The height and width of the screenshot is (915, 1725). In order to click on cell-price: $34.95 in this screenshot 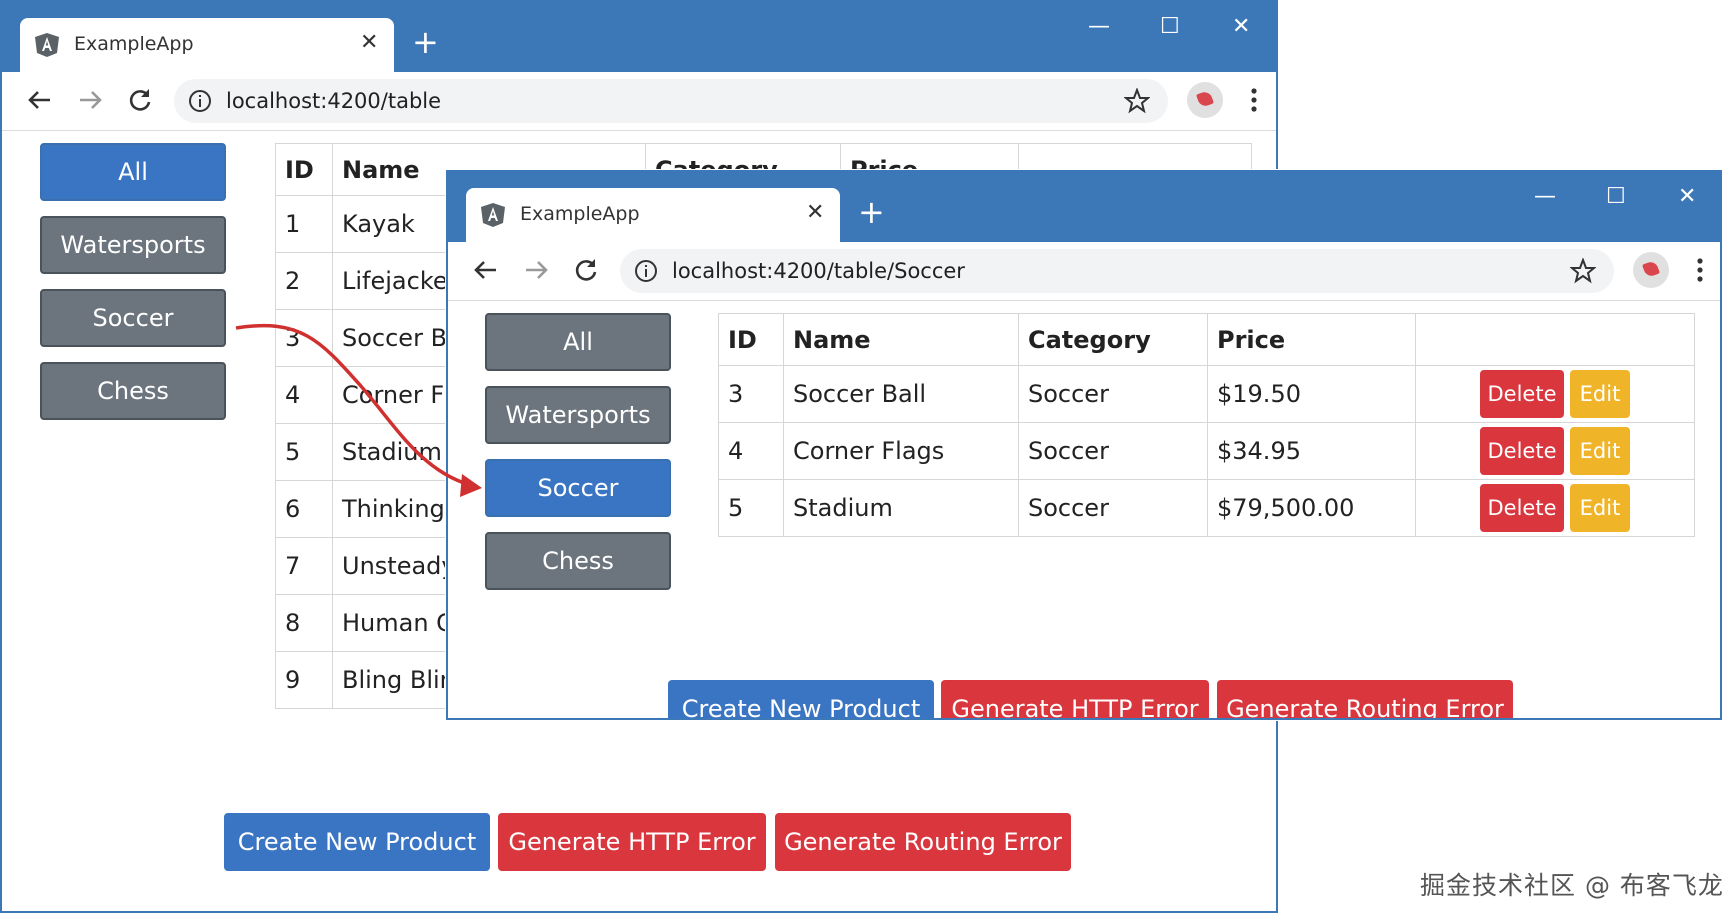, I will do `click(1311, 451)`.